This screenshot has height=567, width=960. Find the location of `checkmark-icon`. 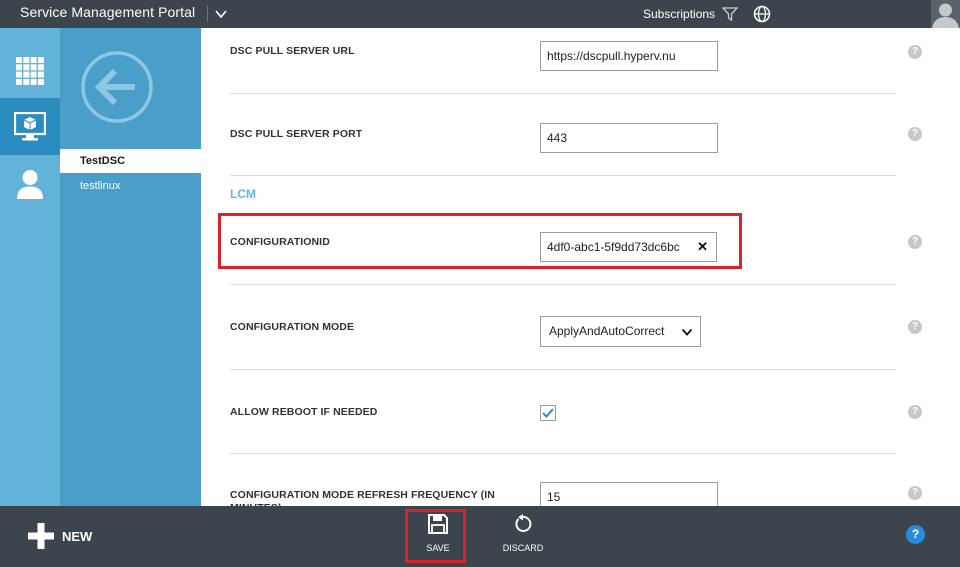

checkmark-icon is located at coordinates (548, 413).